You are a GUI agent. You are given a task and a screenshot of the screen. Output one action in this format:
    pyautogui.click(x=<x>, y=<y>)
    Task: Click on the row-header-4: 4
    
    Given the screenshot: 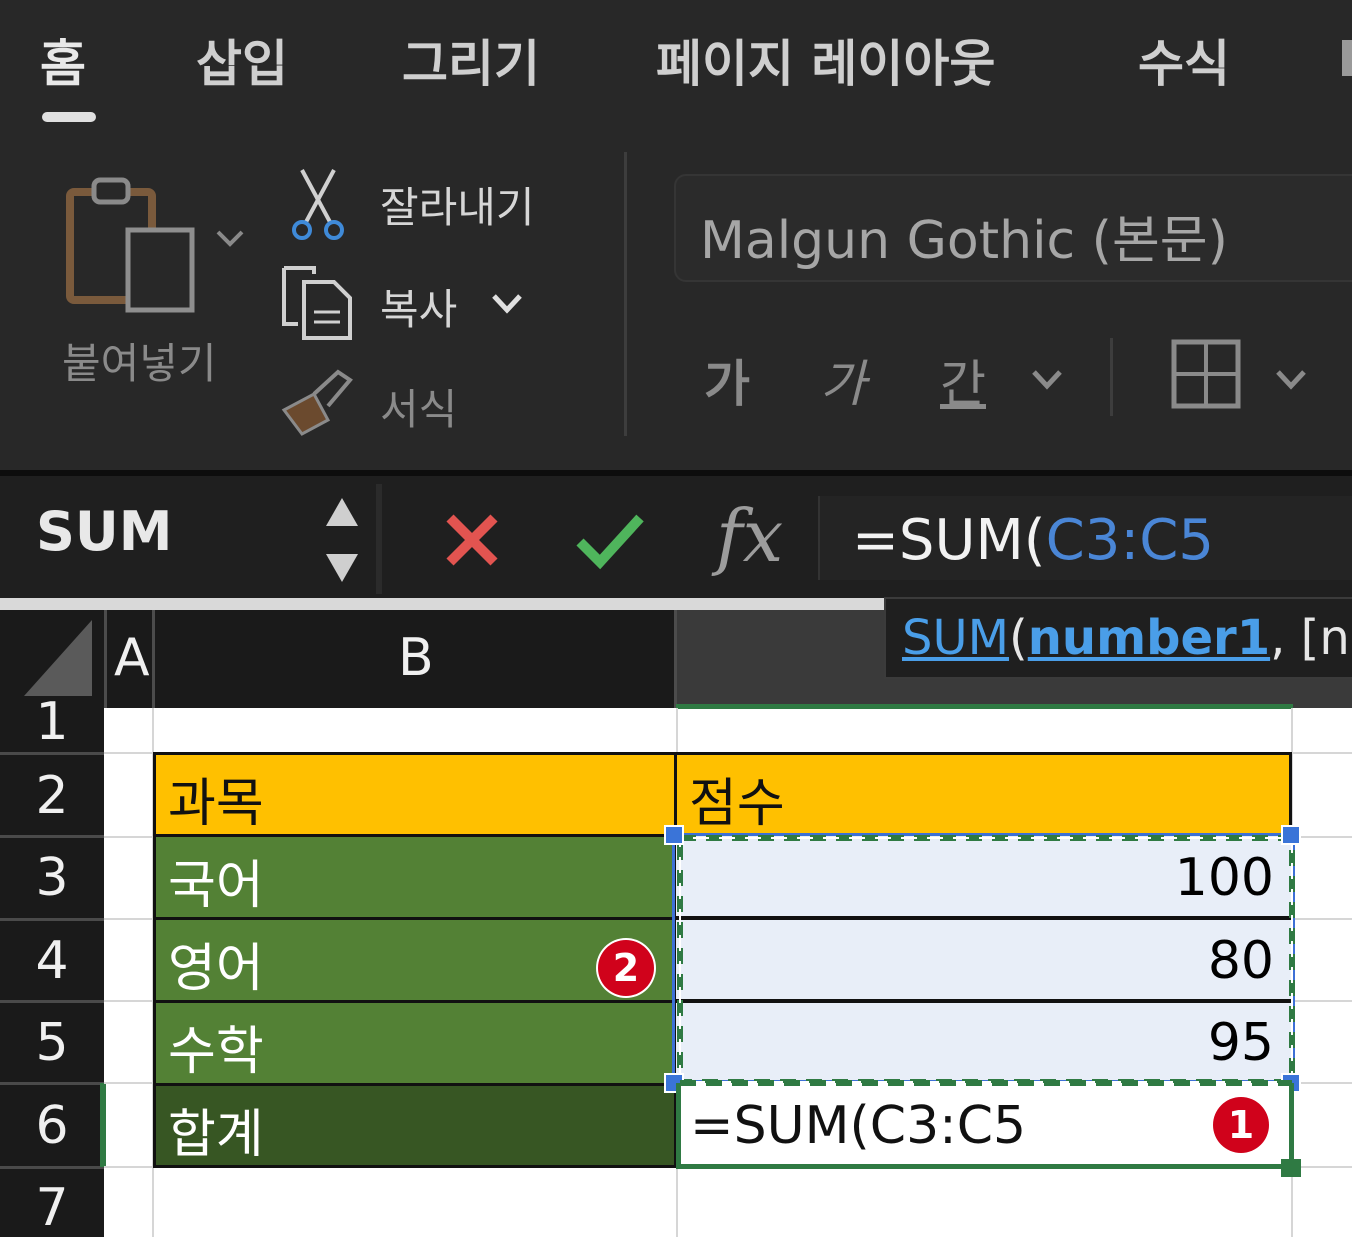 What is the action you would take?
    pyautogui.click(x=52, y=961)
    